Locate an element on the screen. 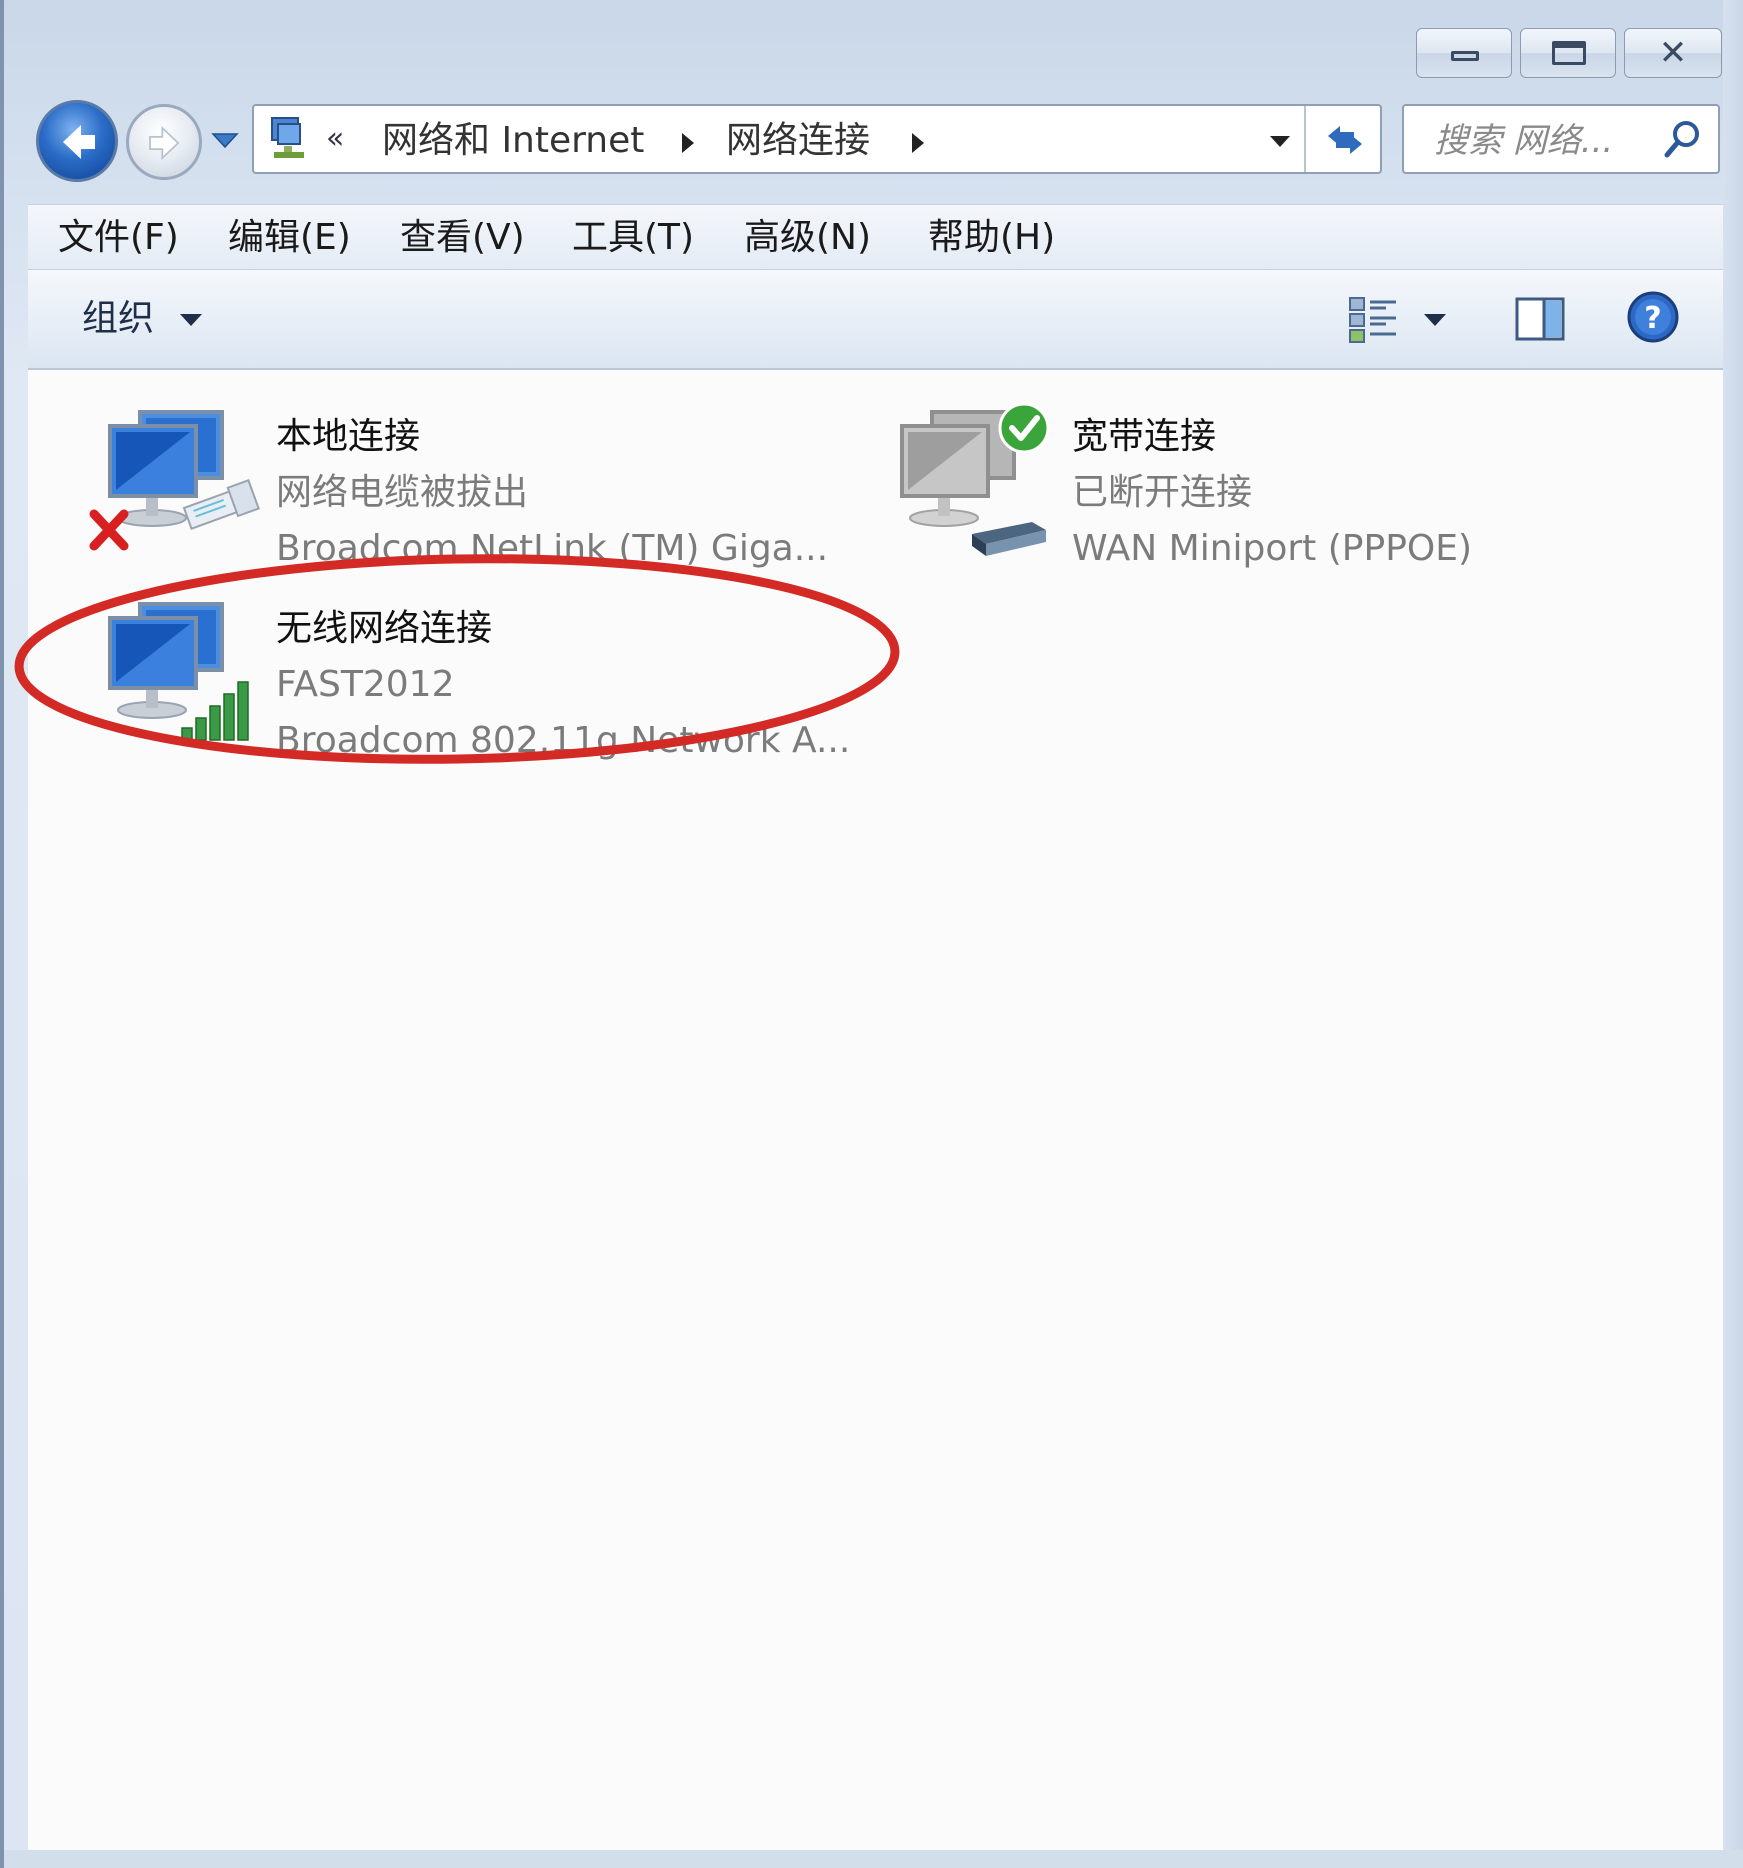  connection-name: 本地连接 is located at coordinates (348, 436).